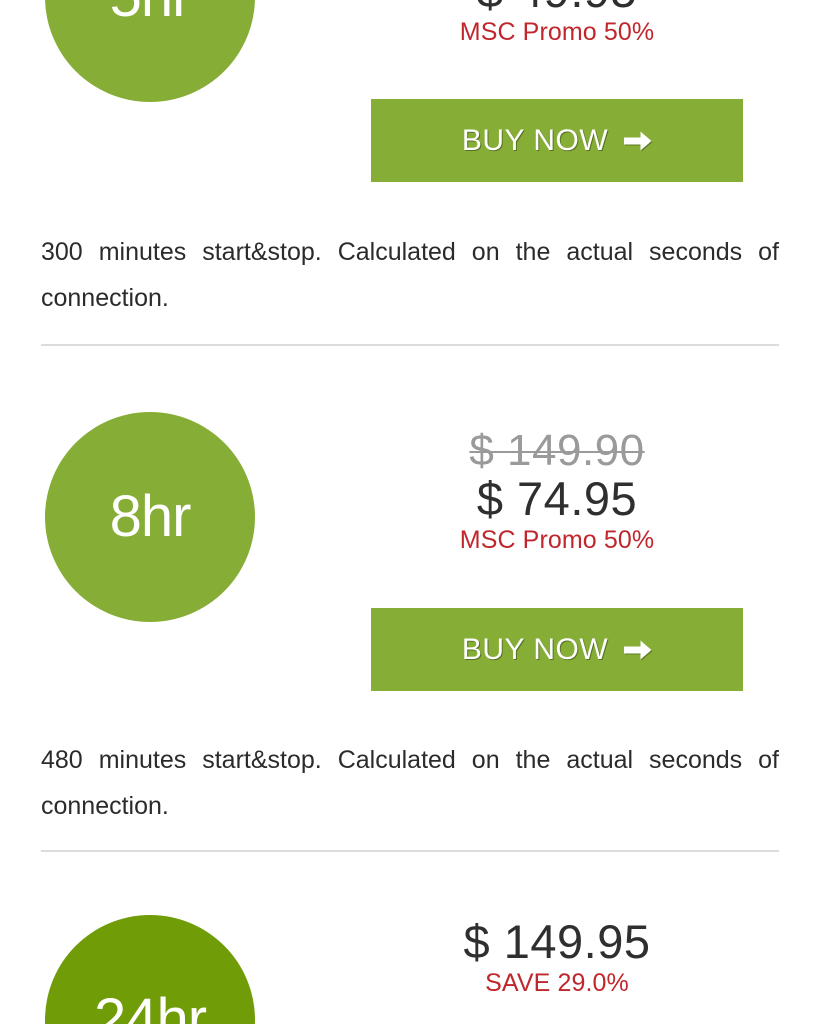 This screenshot has height=1024, width=819. What do you see at coordinates (557, 499) in the screenshot?
I see `current-price: $ 74.95` at bounding box center [557, 499].